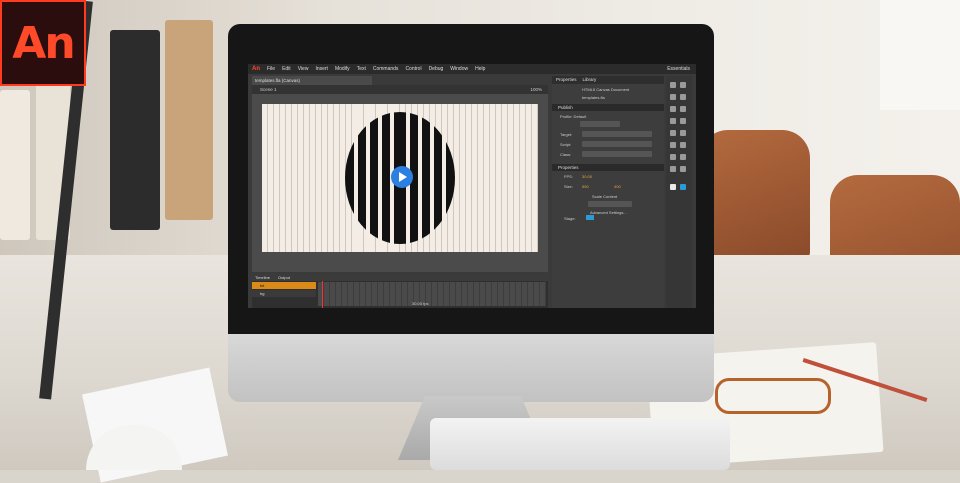 This screenshot has height=483, width=960. Describe the element at coordinates (312, 80) in the screenshot. I see `document-tab: templates.fla (Canvas)` at that location.